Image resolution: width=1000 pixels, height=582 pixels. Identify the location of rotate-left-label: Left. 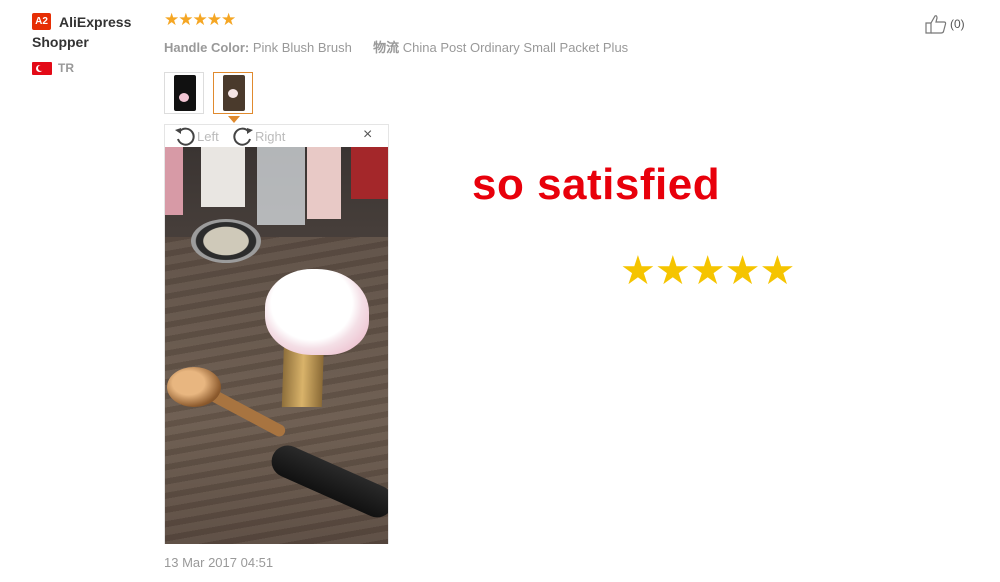
(208, 136).